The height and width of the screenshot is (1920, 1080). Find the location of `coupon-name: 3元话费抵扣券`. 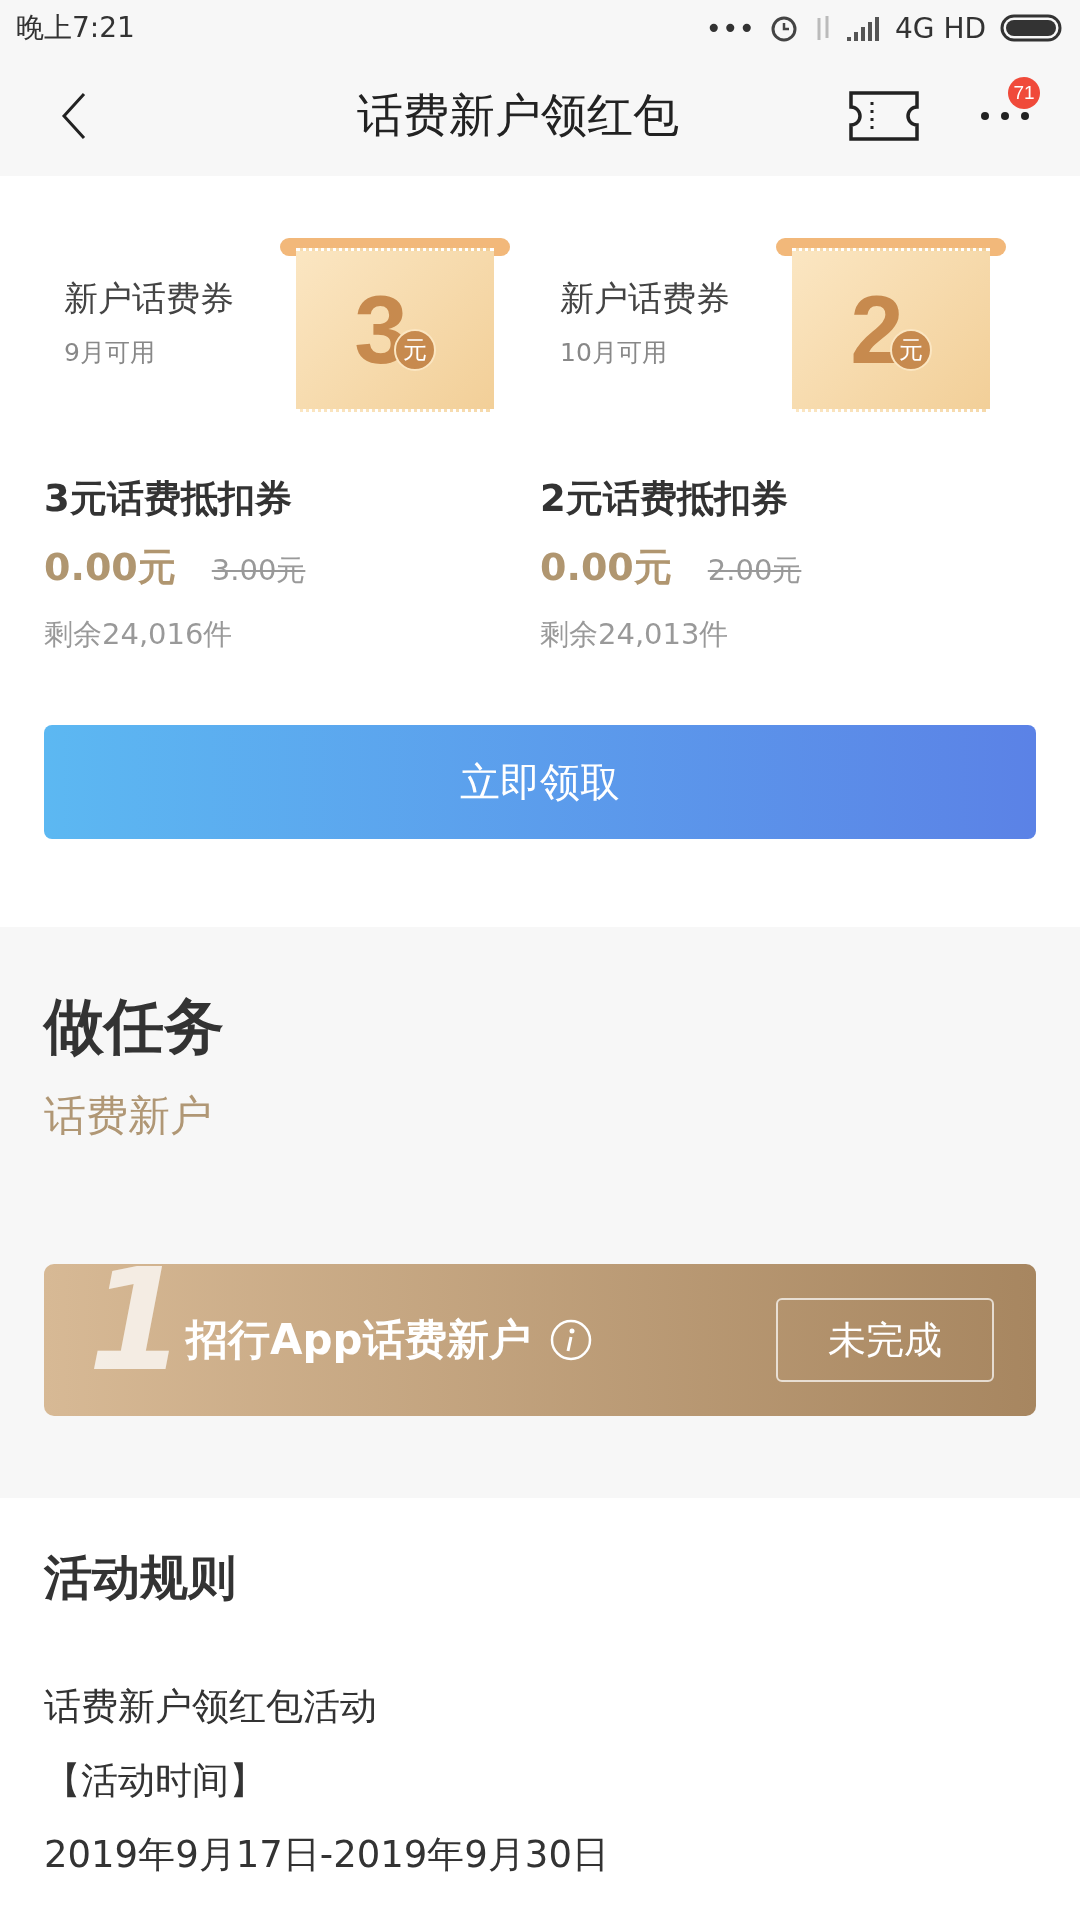

coupon-name: 3元话费抵扣券 is located at coordinates (168, 499).